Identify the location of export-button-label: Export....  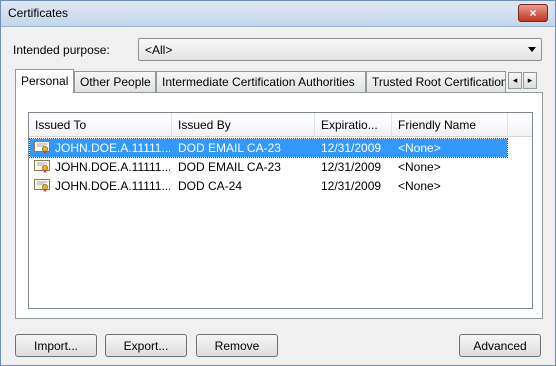
(146, 345).